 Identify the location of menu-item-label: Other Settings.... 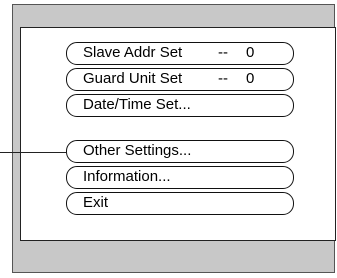
(137, 150).